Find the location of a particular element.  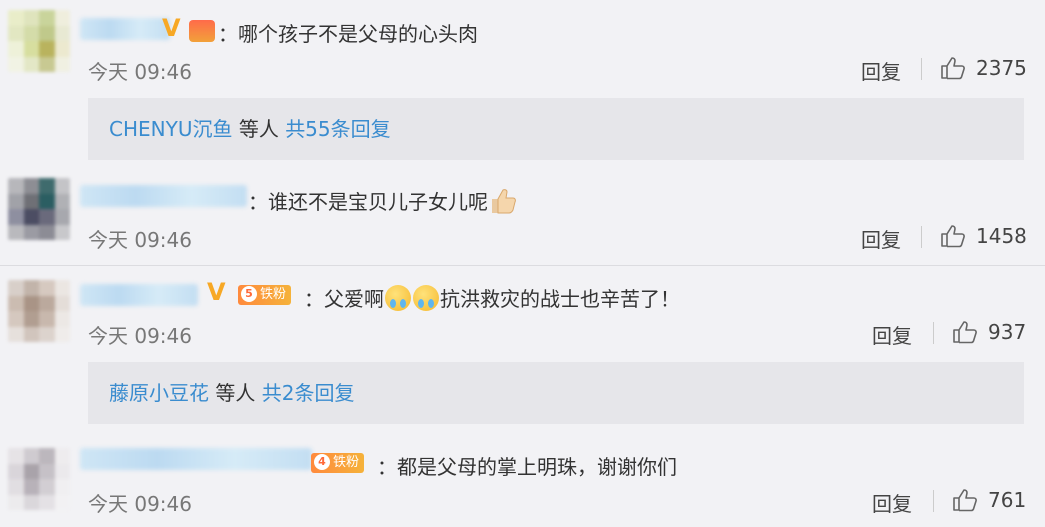

sub-reply-count: 共55条回复 is located at coordinates (337, 129).